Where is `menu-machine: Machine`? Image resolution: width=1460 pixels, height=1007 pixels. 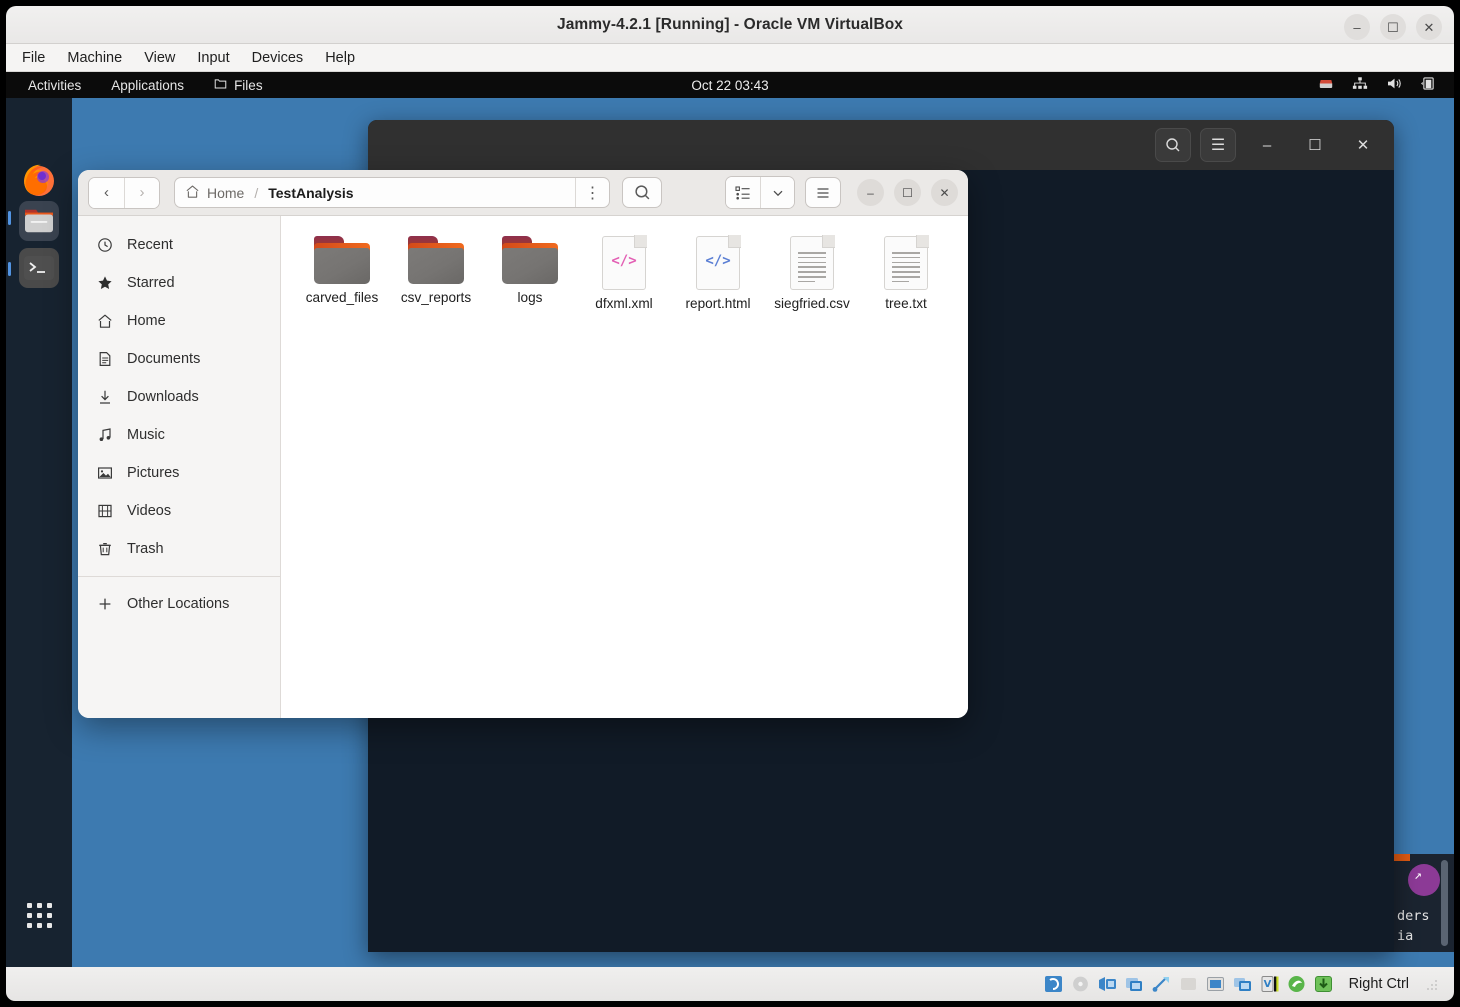 menu-machine: Machine is located at coordinates (94, 58).